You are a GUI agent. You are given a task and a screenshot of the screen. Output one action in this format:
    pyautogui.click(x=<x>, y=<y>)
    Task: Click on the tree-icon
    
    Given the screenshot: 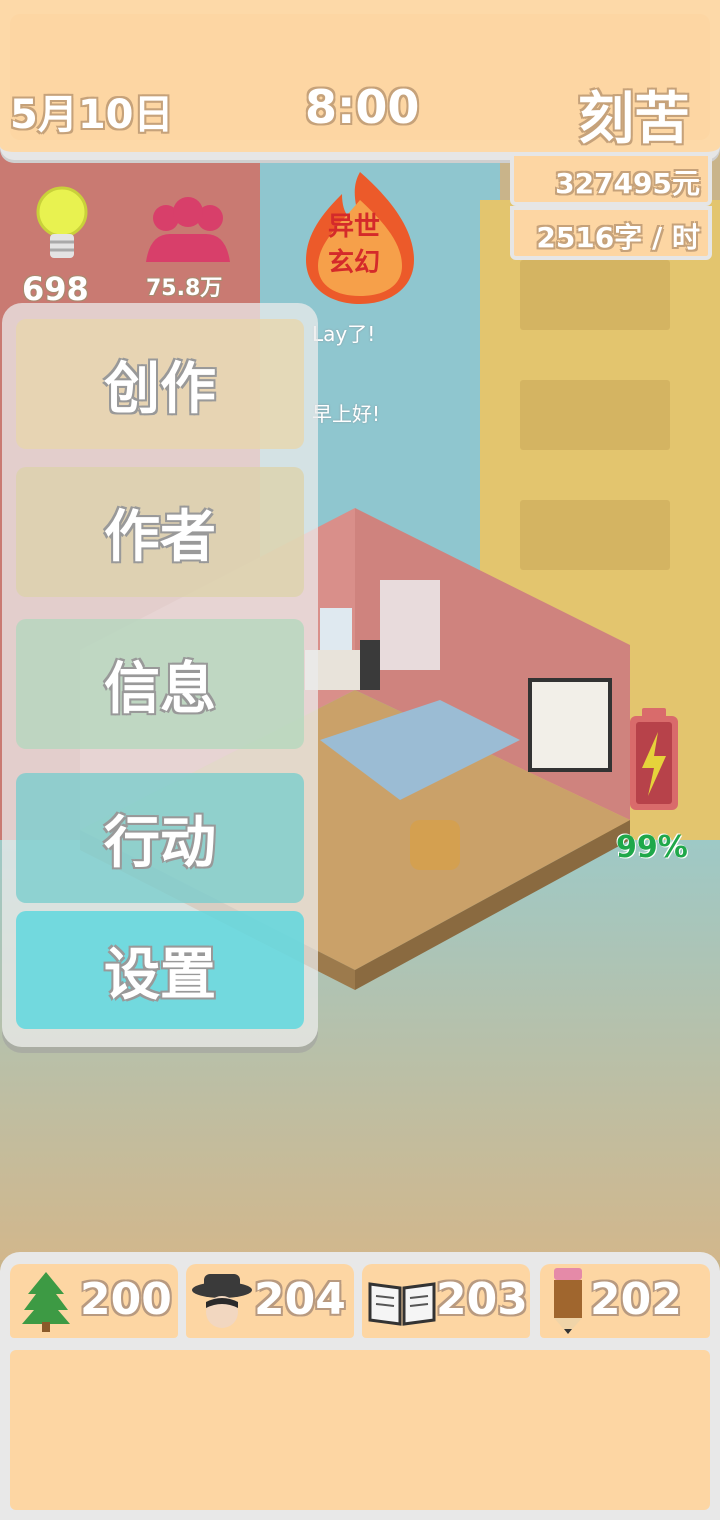 What is the action you would take?
    pyautogui.click(x=46, y=1302)
    